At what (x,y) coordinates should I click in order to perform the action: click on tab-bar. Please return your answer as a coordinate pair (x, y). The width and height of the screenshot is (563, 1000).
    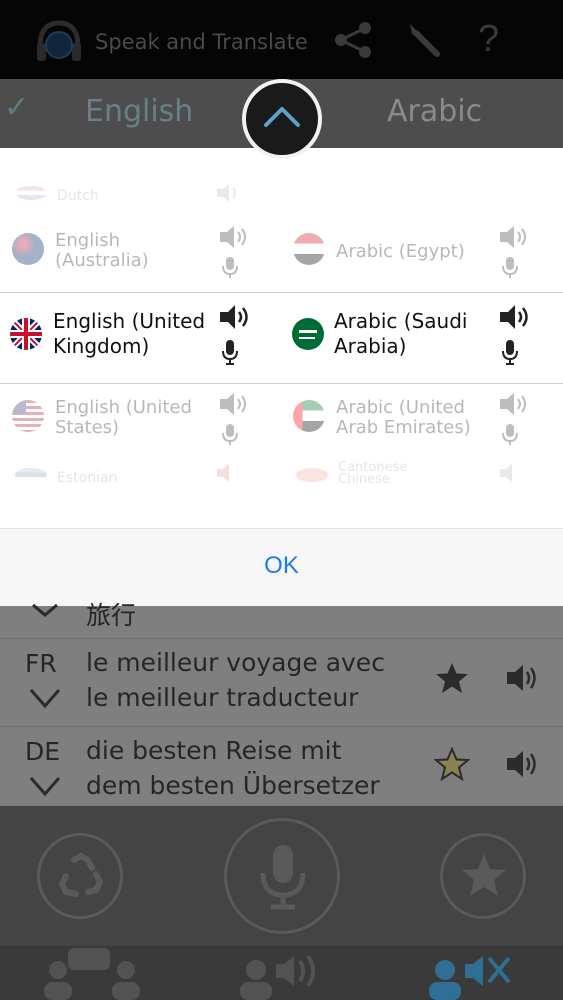
    Looking at the image, I should click on (281, 973).